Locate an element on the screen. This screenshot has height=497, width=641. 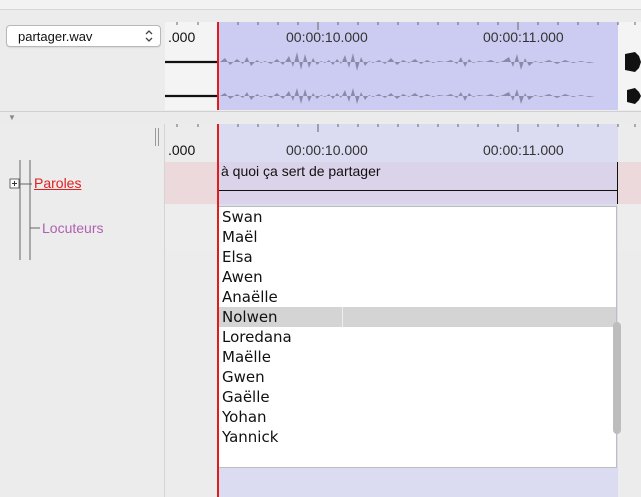
bottom-ruler-left-value: .000 is located at coordinates (182, 150).